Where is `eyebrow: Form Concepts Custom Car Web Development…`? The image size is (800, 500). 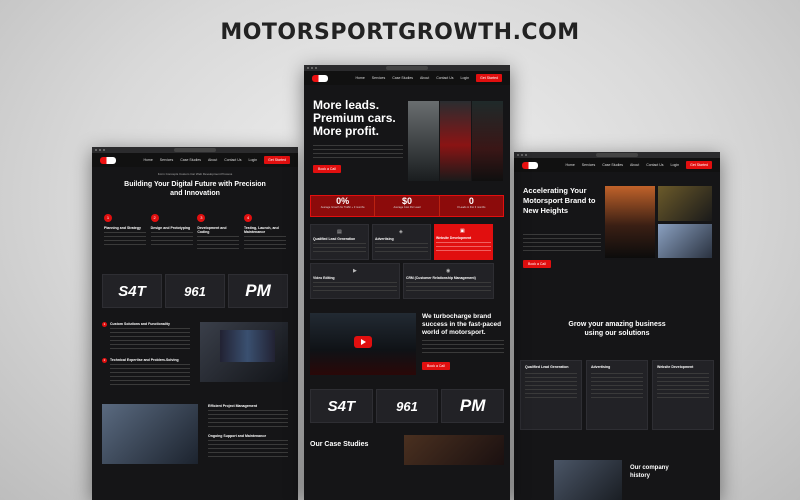 eyebrow: Form Concepts Custom Car Web Development… is located at coordinates (195, 174).